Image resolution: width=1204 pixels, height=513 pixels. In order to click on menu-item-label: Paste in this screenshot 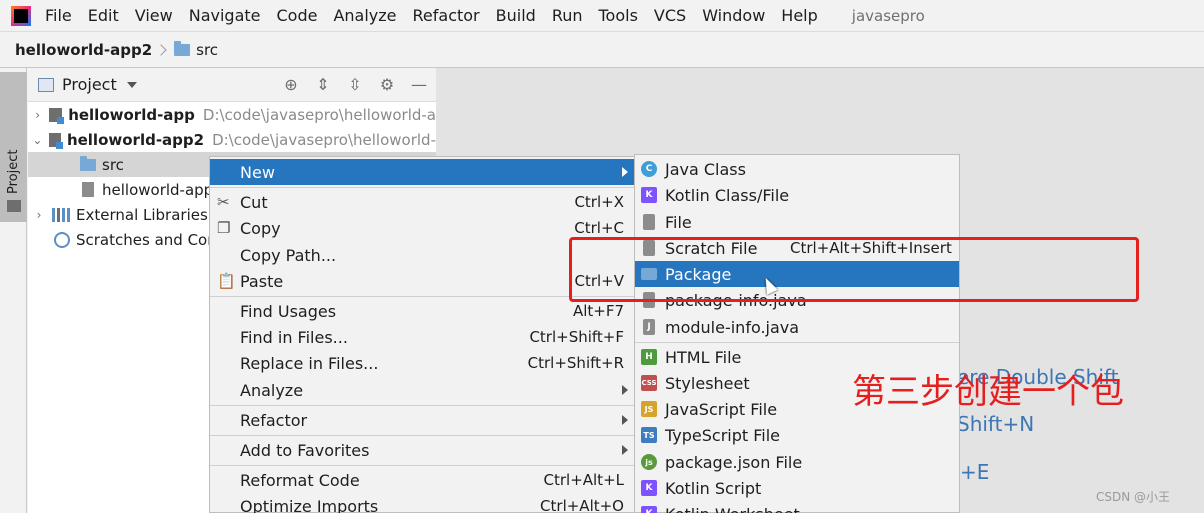, I will do `click(262, 281)`.